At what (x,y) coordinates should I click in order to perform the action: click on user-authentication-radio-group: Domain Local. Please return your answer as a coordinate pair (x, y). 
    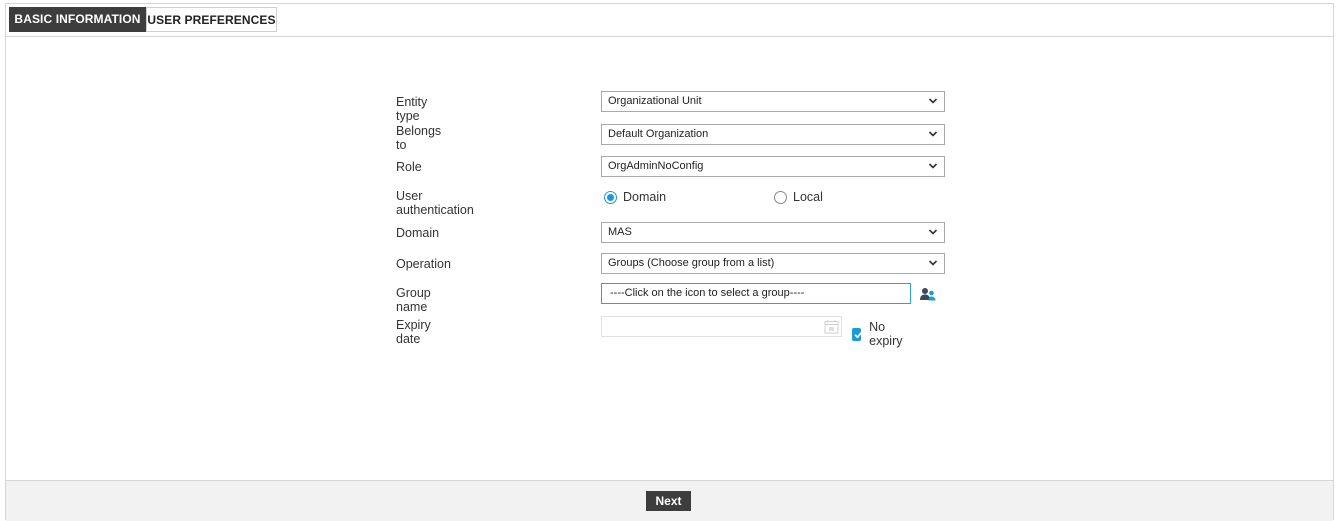
    Looking at the image, I should click on (774, 200).